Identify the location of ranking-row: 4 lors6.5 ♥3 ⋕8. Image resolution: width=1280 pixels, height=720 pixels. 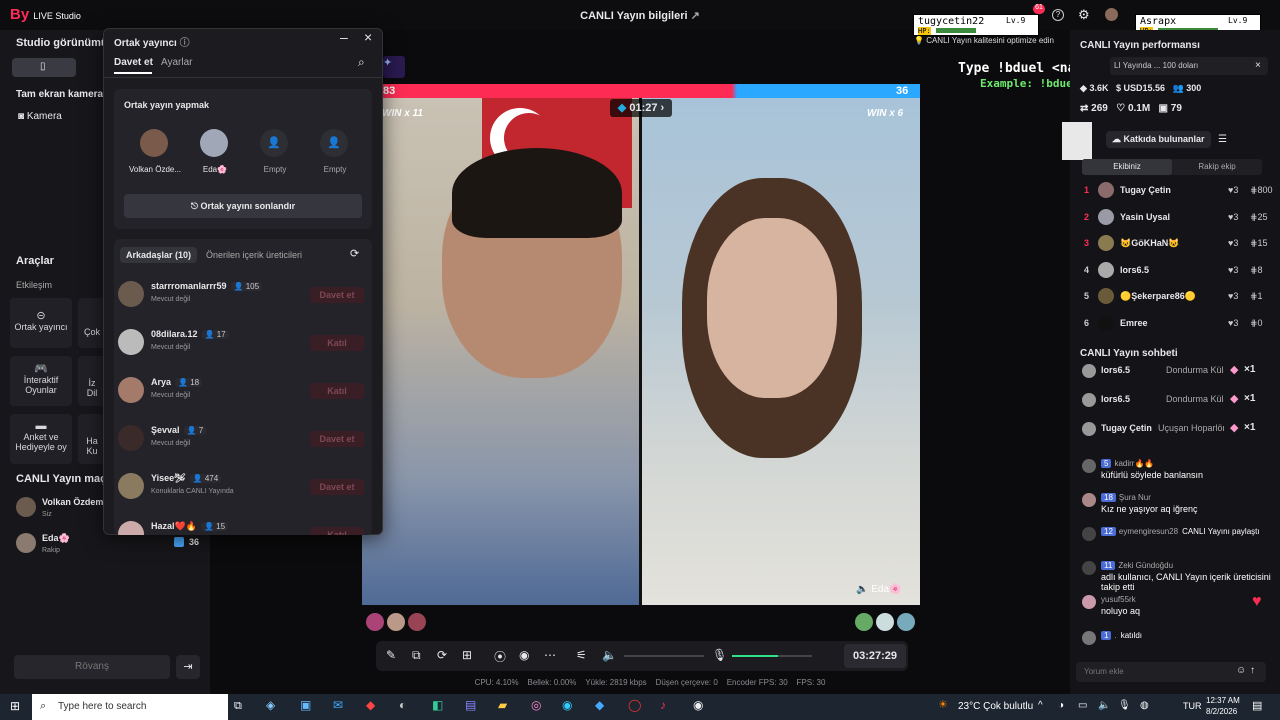
(1180, 273).